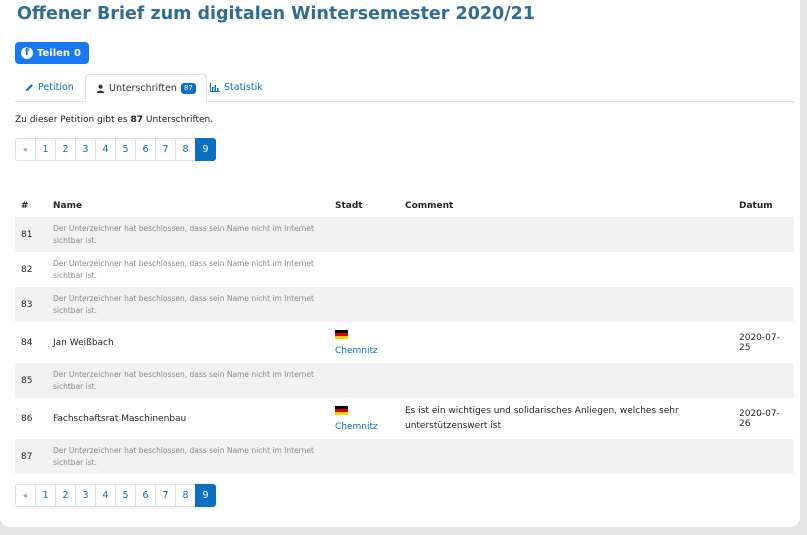  I want to click on row-num: 82, so click(27, 269).